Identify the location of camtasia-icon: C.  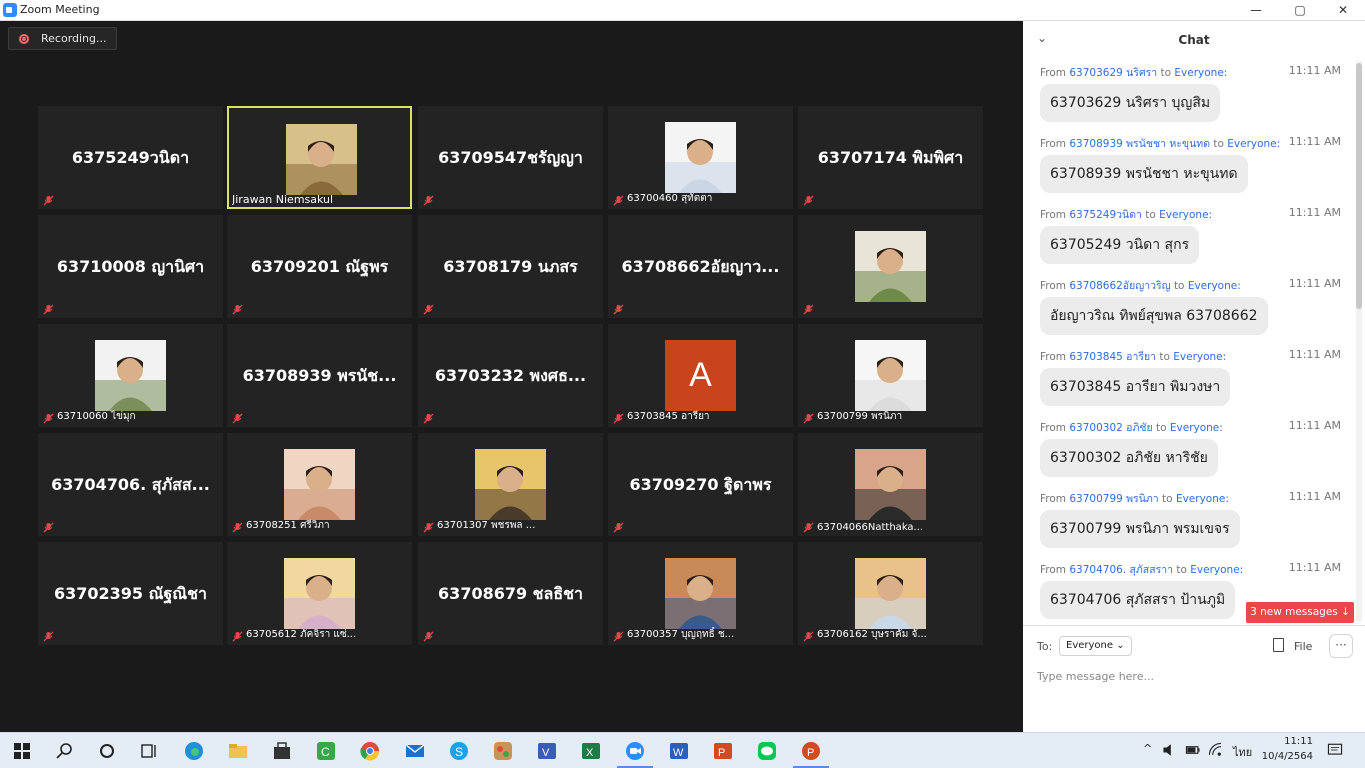
(326, 751).